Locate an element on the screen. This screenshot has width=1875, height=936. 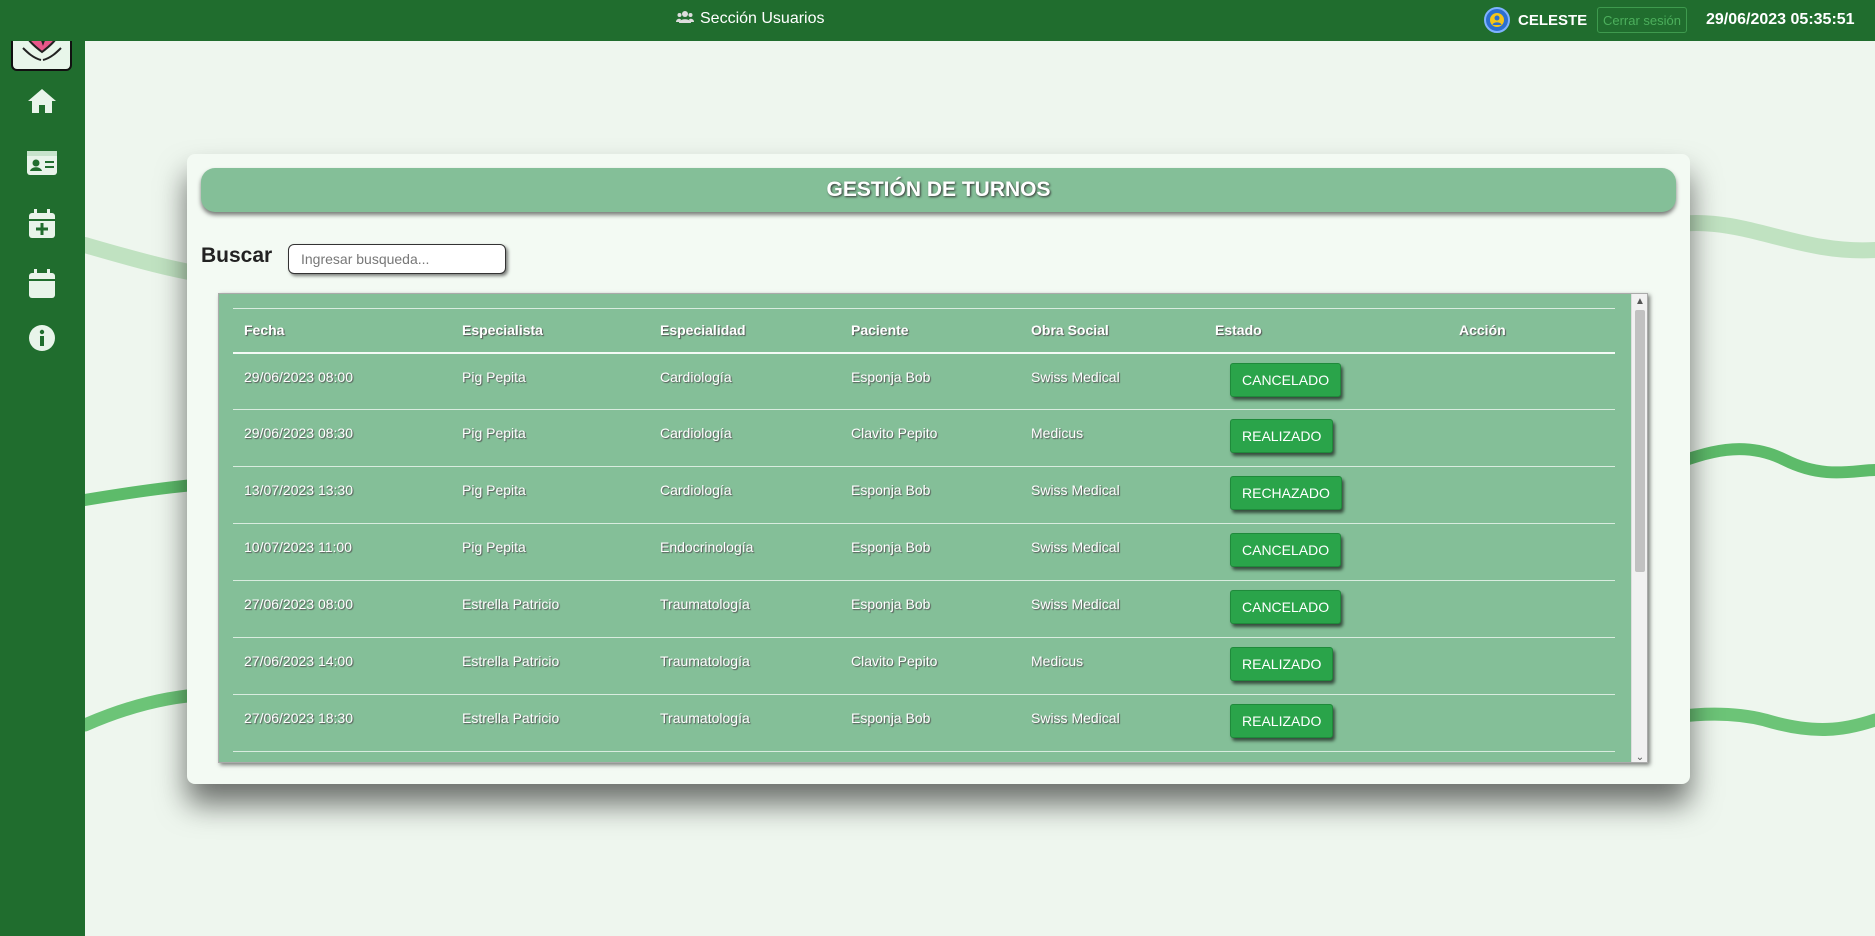
search-label: Buscar is located at coordinates (237, 255).